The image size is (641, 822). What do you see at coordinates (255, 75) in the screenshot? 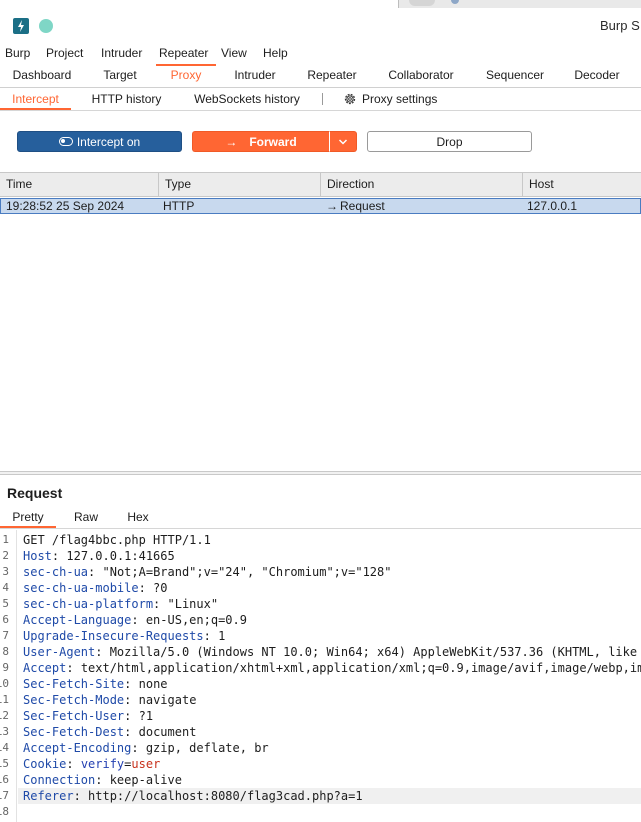
I see `tab-intruder: Intruder` at bounding box center [255, 75].